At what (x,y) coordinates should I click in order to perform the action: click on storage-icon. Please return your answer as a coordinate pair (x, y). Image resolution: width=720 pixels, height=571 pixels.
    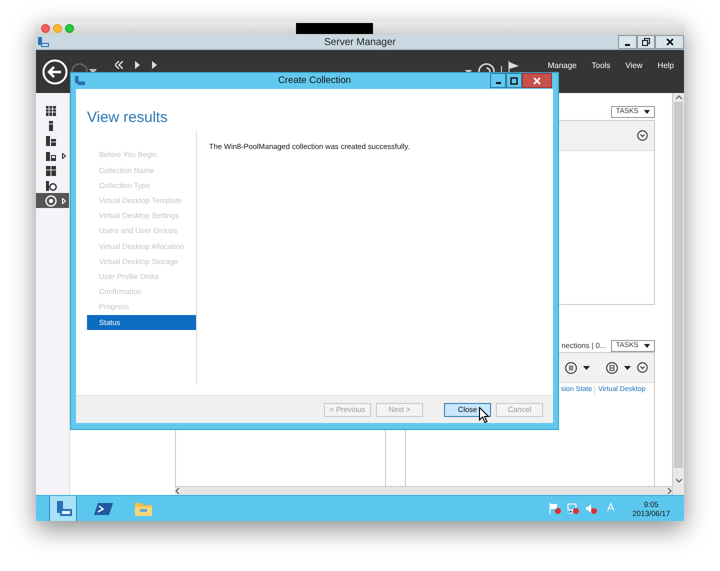
    Looking at the image, I should click on (51, 156).